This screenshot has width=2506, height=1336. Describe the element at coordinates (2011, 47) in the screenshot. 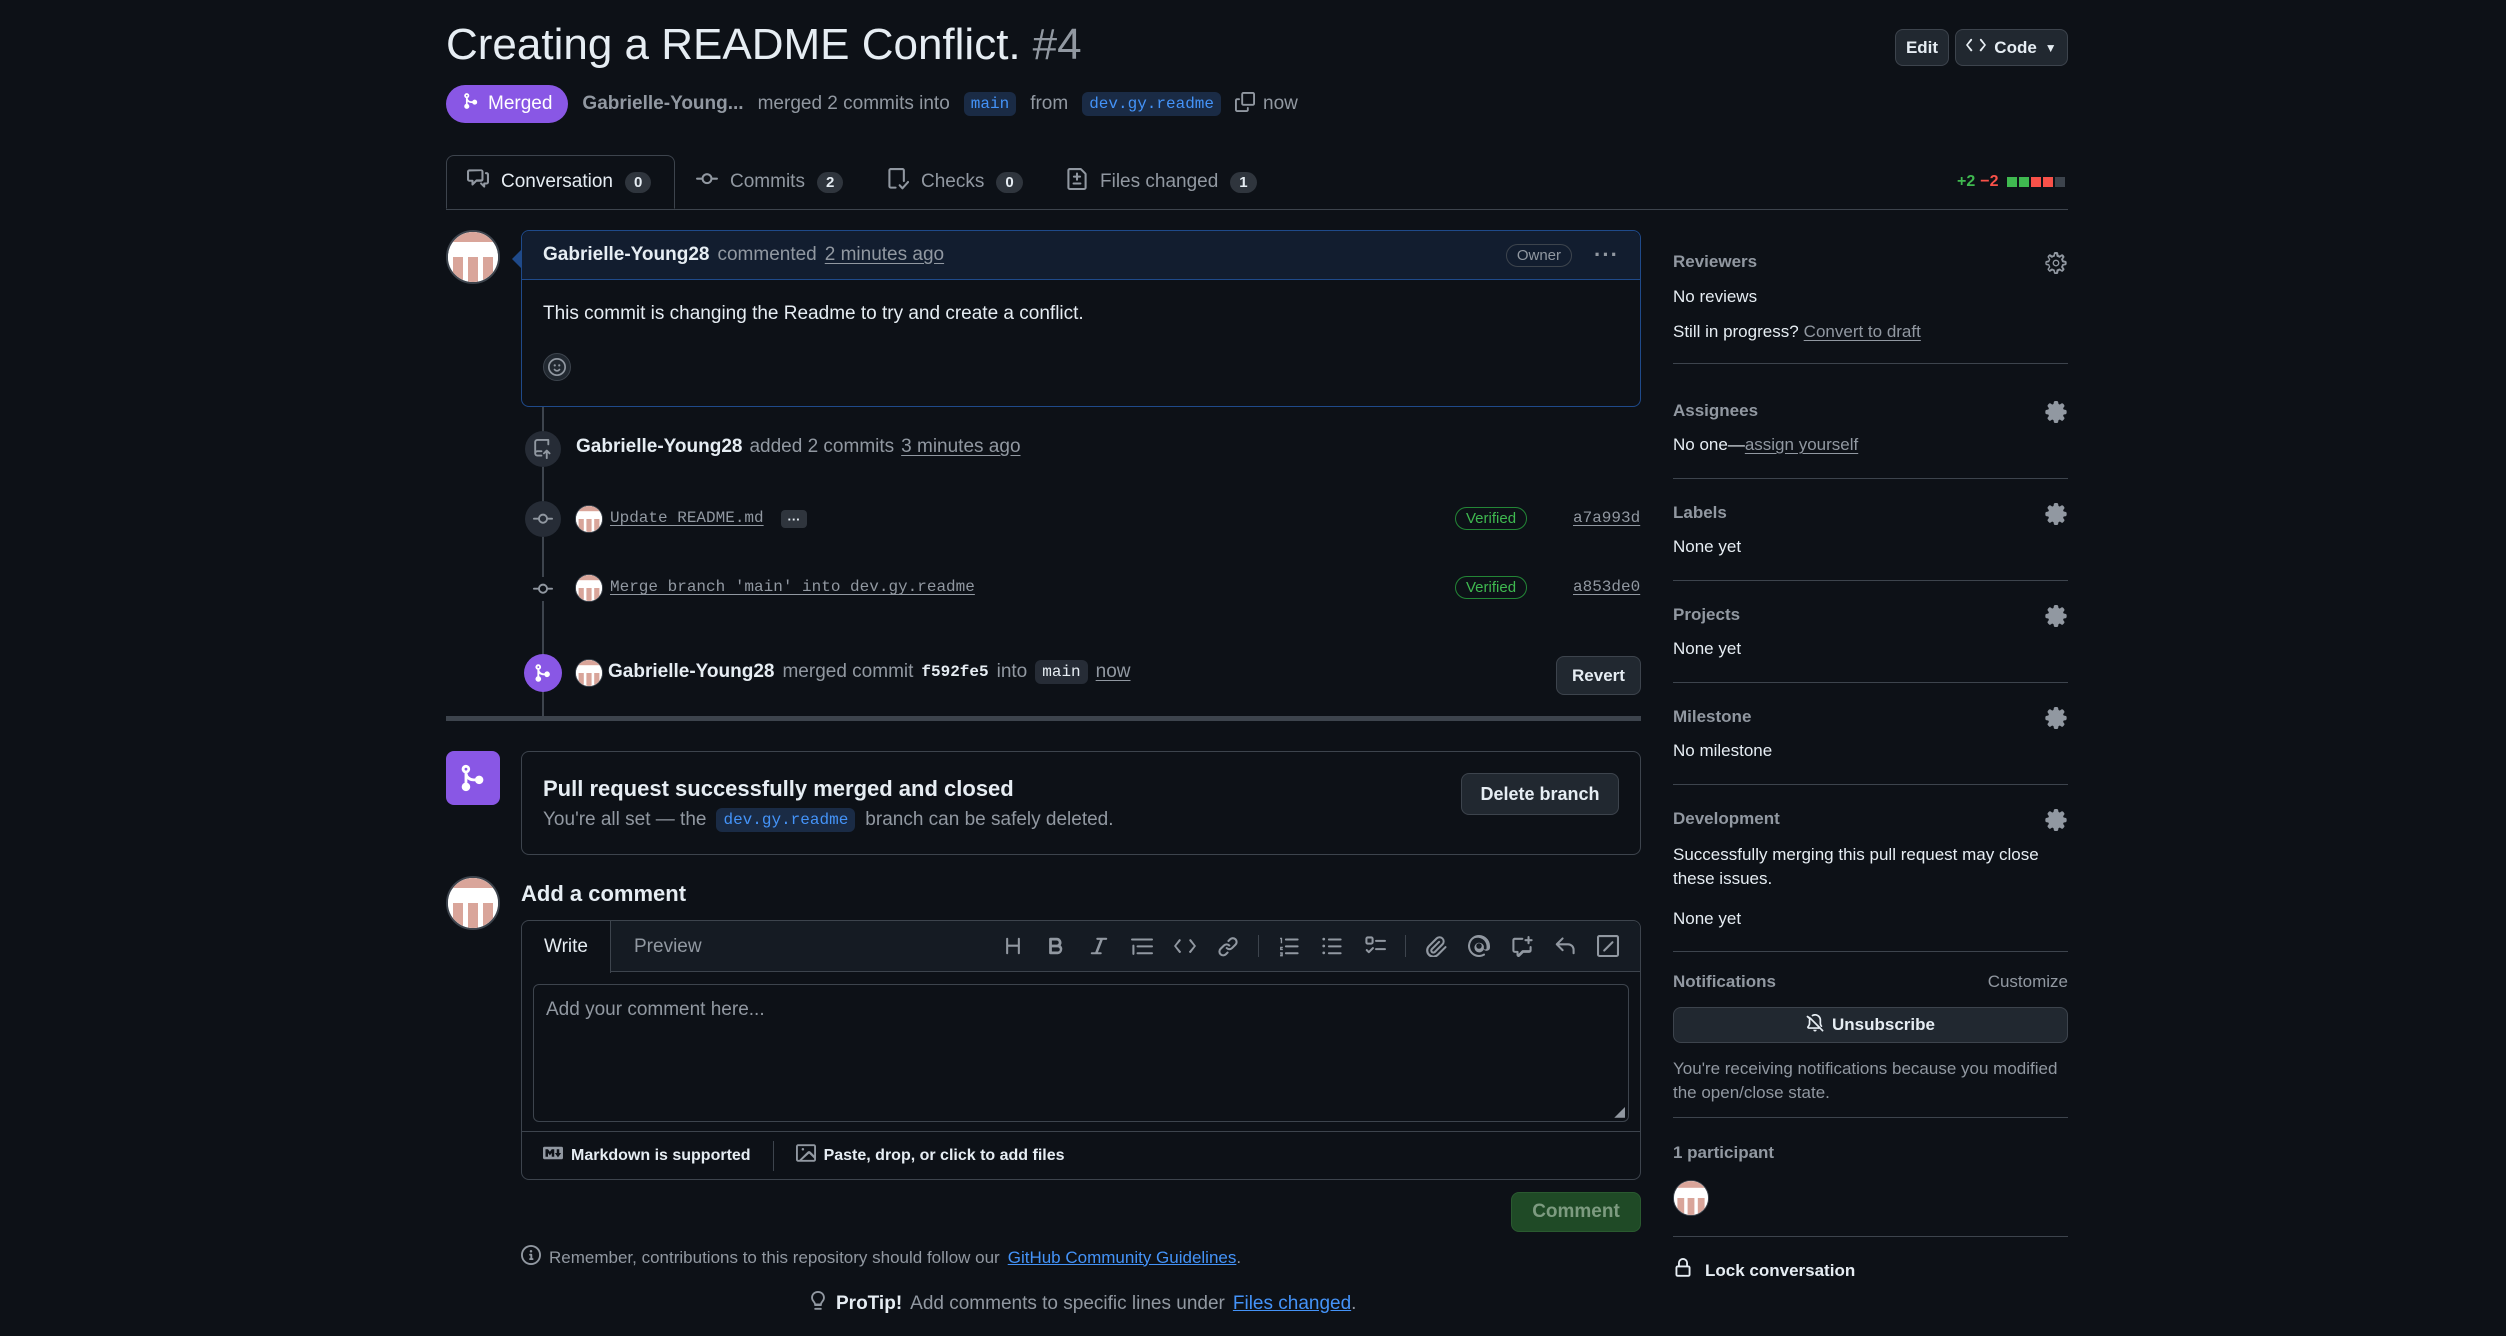

I see `code-button: Code ▼` at that location.